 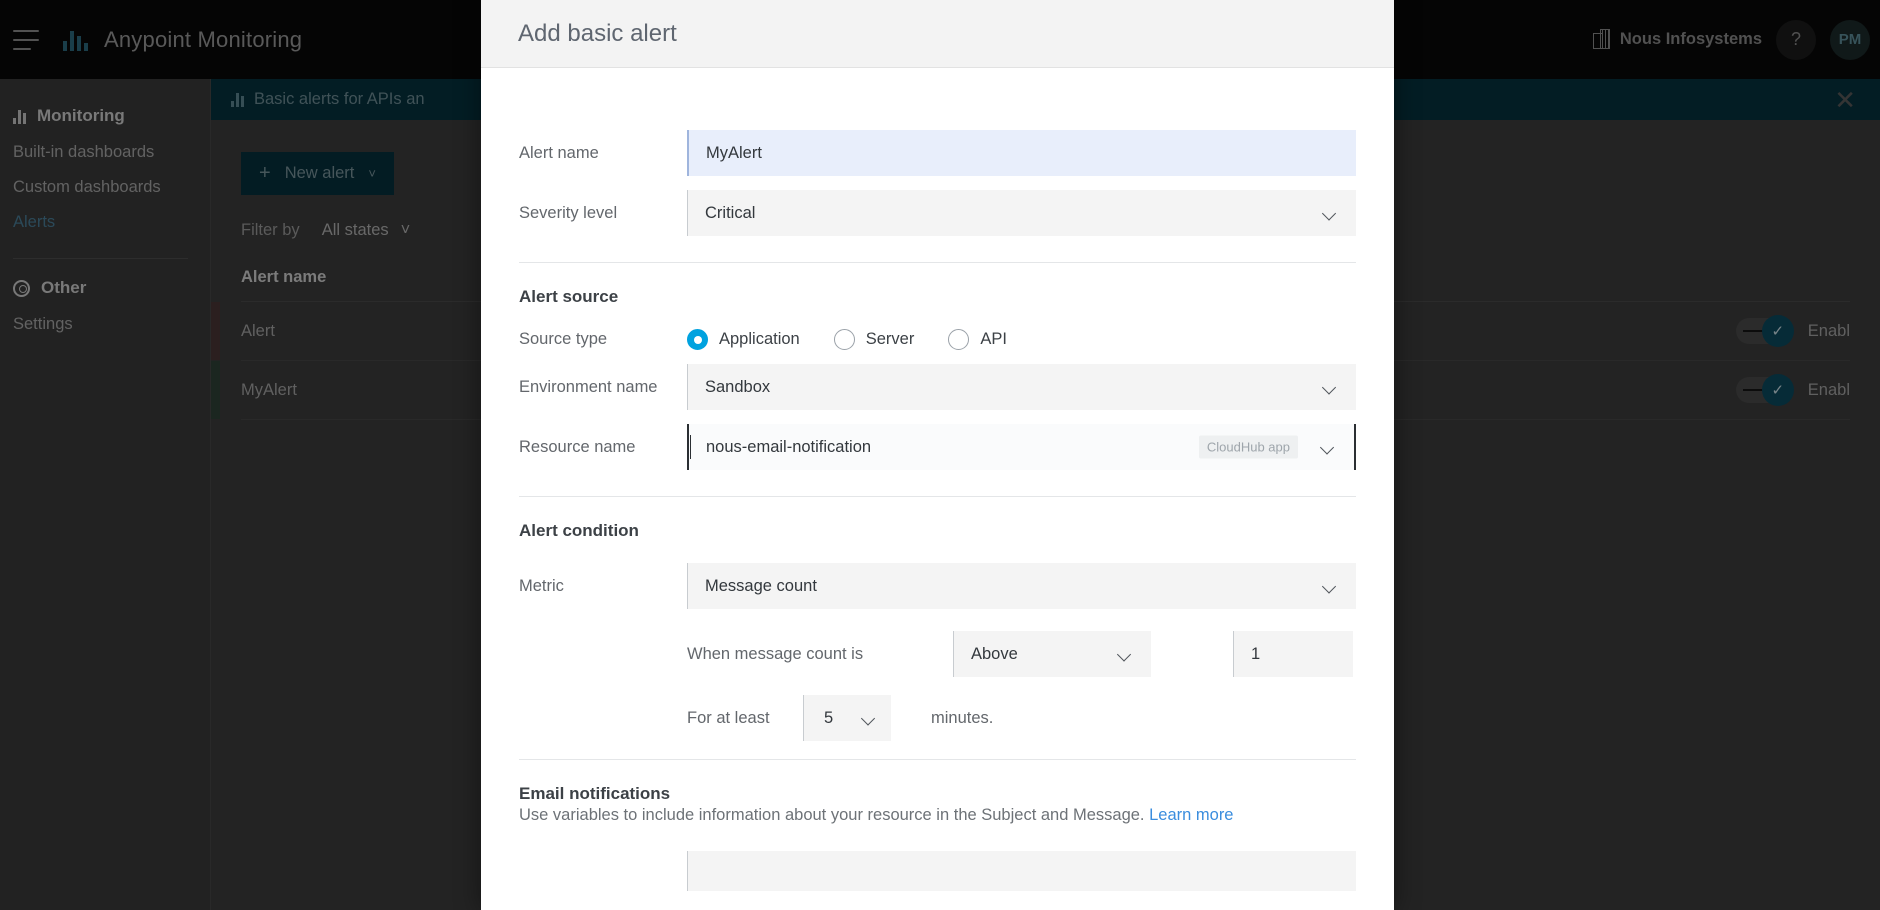 I want to click on metric-label: Metric, so click(x=541, y=585).